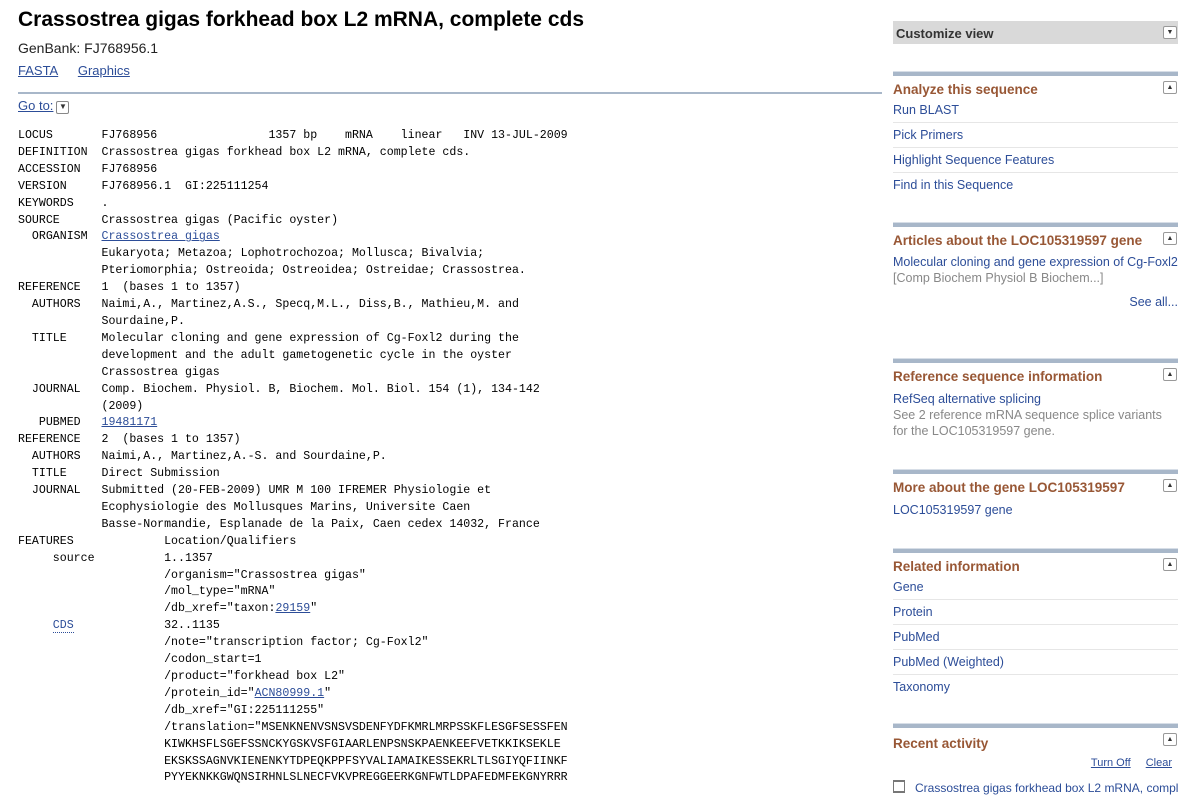 The height and width of the screenshot is (795, 1192). Describe the element at coordinates (35, 625) in the screenshot. I see `cds-indent` at that location.